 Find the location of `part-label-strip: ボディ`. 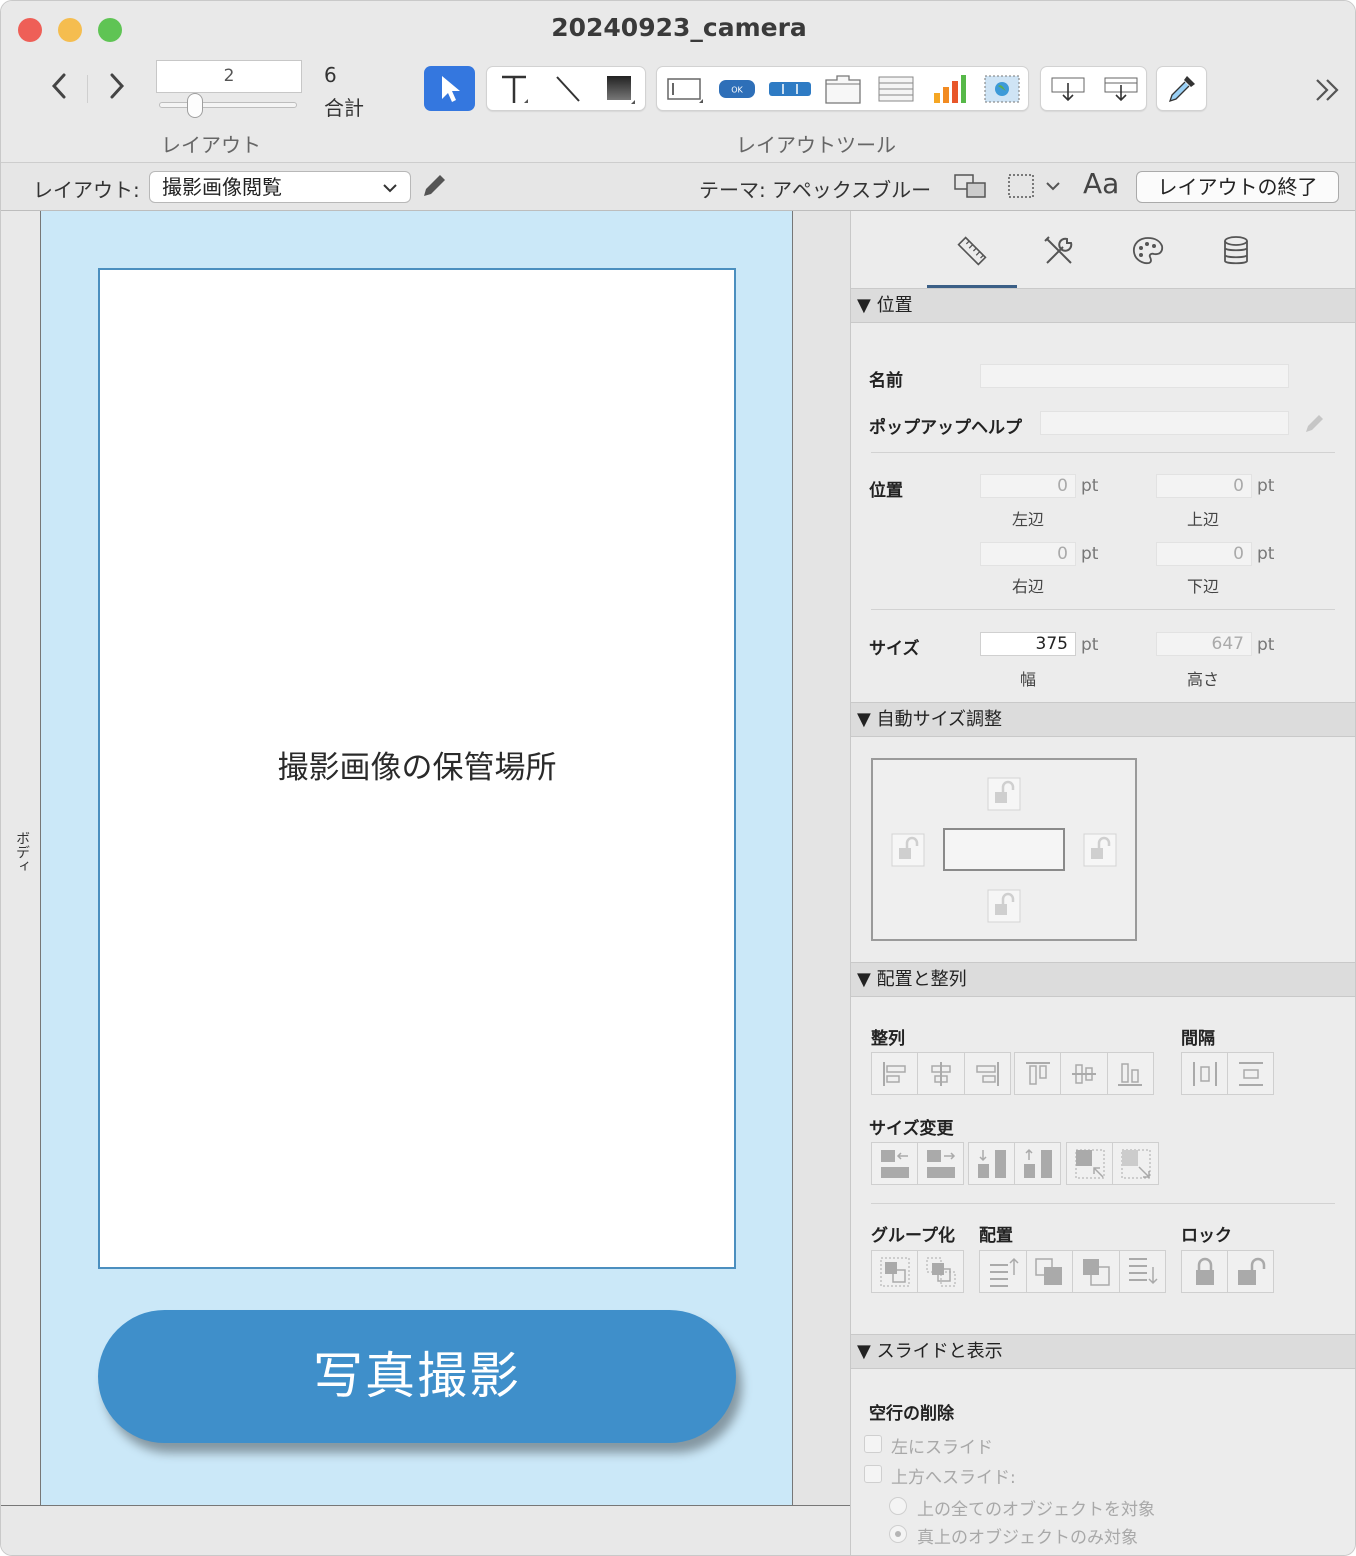

part-label-strip: ボディ is located at coordinates (21, 858).